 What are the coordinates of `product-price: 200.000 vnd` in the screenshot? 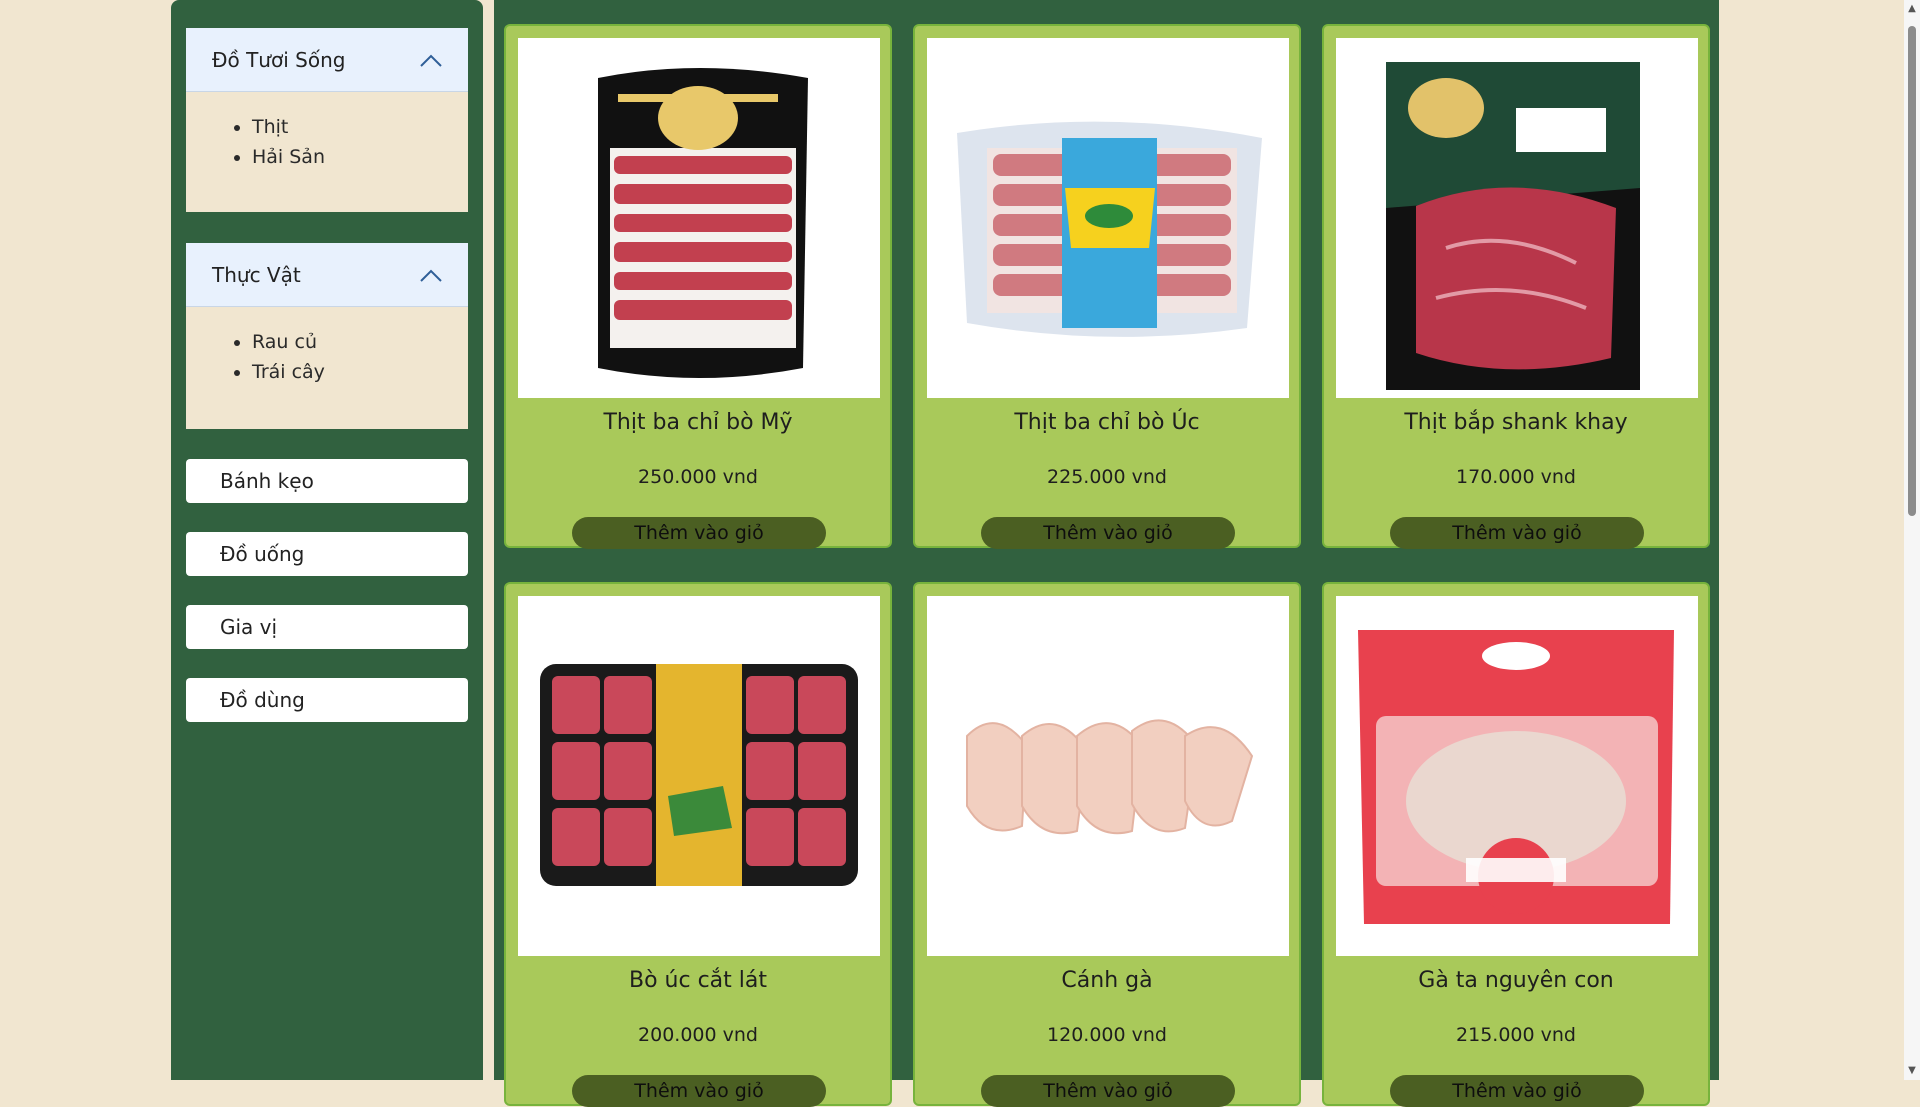 It's located at (698, 1035).